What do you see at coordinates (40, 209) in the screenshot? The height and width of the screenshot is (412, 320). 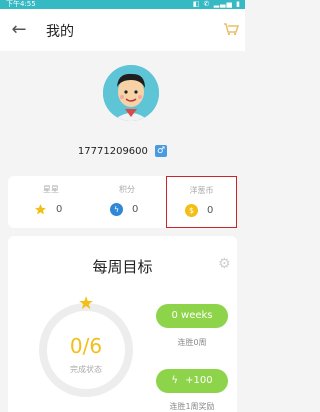 I see `star-icon` at bounding box center [40, 209].